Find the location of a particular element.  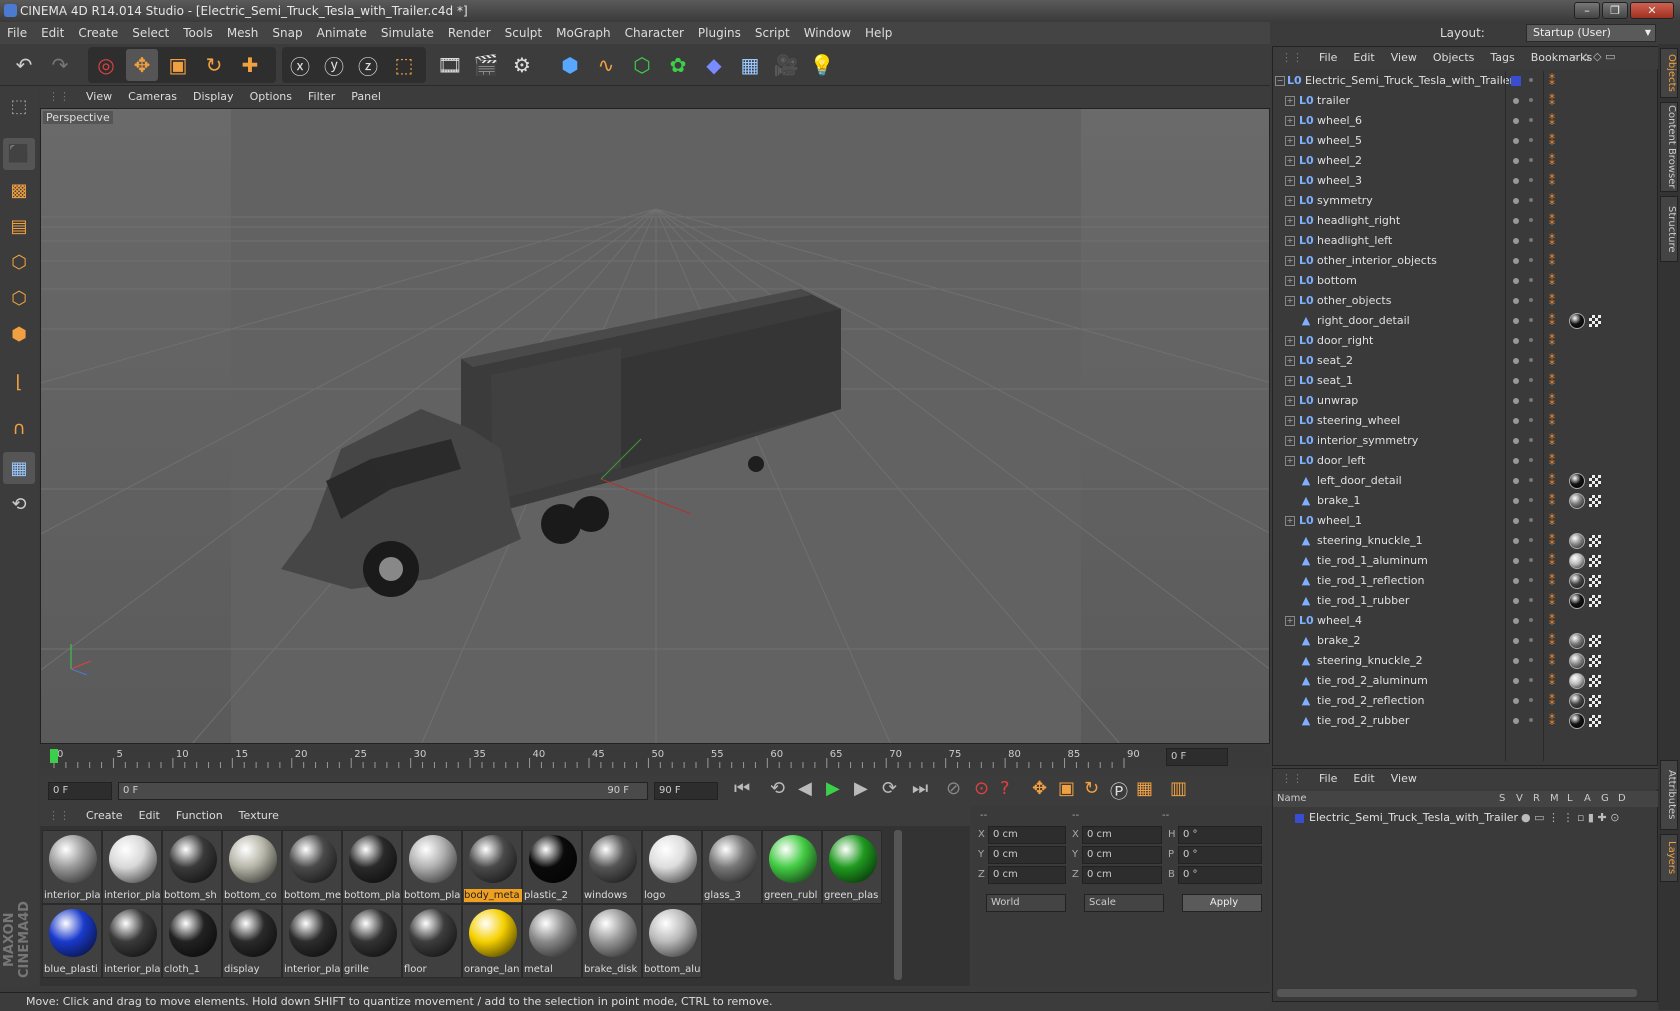

object-row: ▲ brake_1 ⁑ is located at coordinates (1465, 501).